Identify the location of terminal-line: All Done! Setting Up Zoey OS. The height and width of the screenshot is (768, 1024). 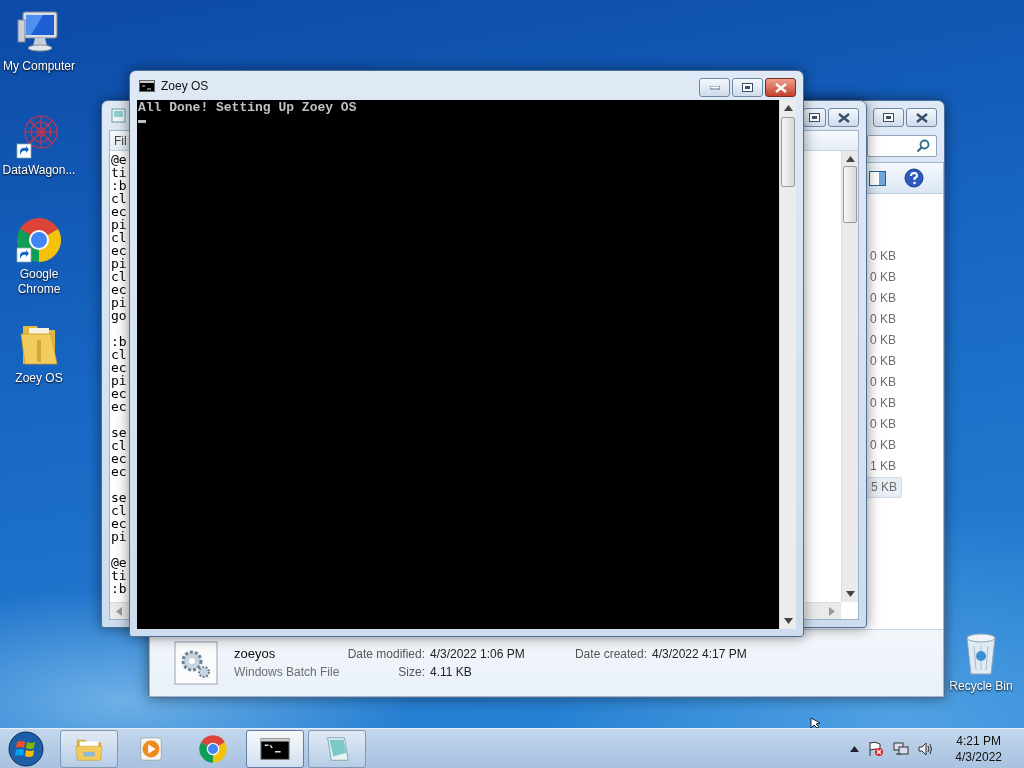
(248, 108).